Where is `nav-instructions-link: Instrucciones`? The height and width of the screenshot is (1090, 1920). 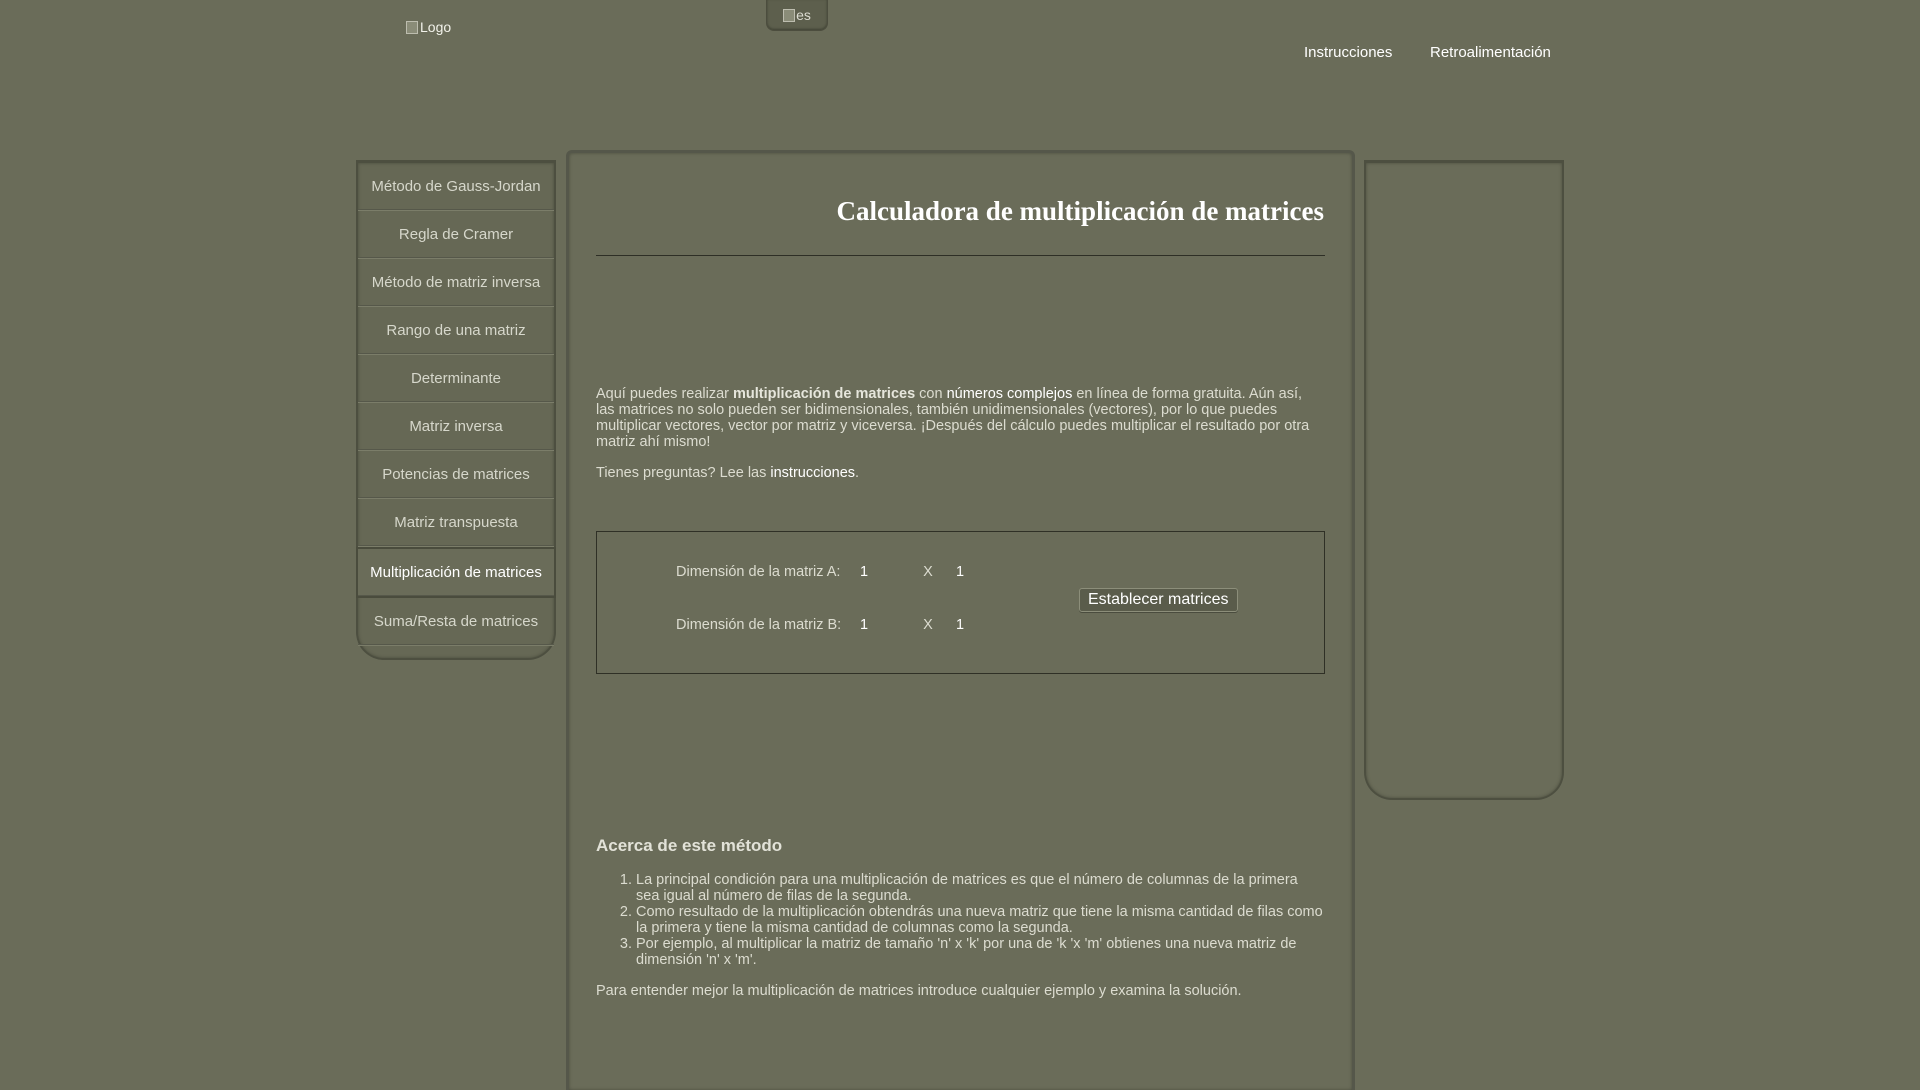 nav-instructions-link: Instrucciones is located at coordinates (1348, 52).